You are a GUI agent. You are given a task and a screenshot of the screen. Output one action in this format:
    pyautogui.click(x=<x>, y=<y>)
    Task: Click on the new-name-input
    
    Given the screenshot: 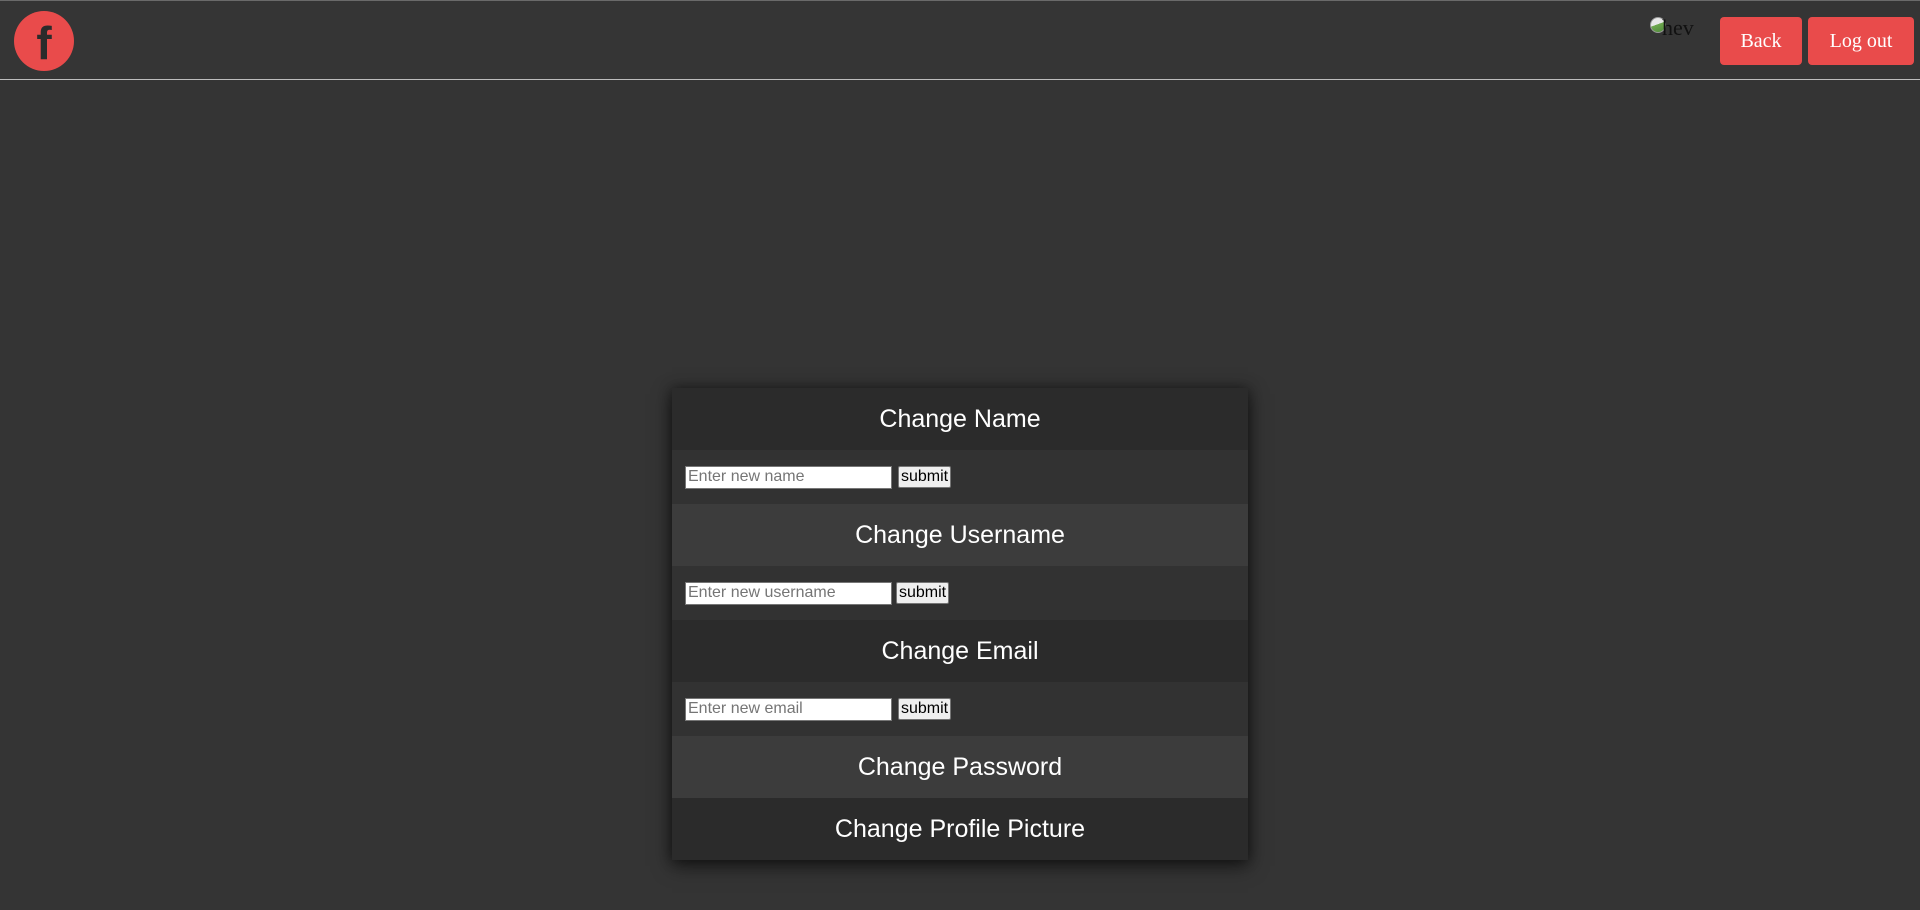 What is the action you would take?
    pyautogui.click(x=788, y=477)
    